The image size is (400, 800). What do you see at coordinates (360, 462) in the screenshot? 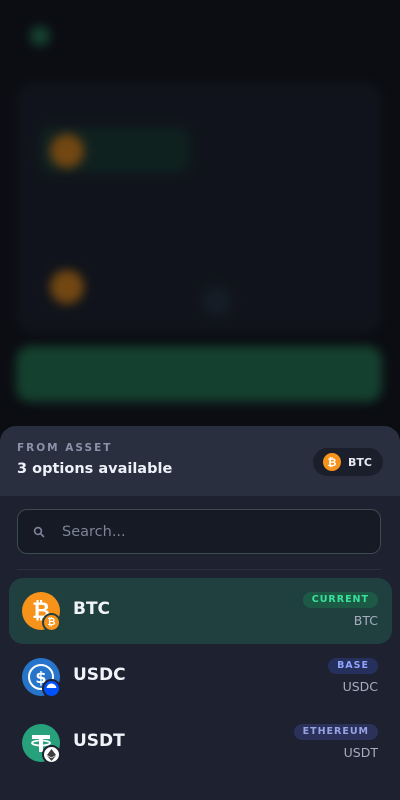
I see `selected-asset-symbol: BTC` at bounding box center [360, 462].